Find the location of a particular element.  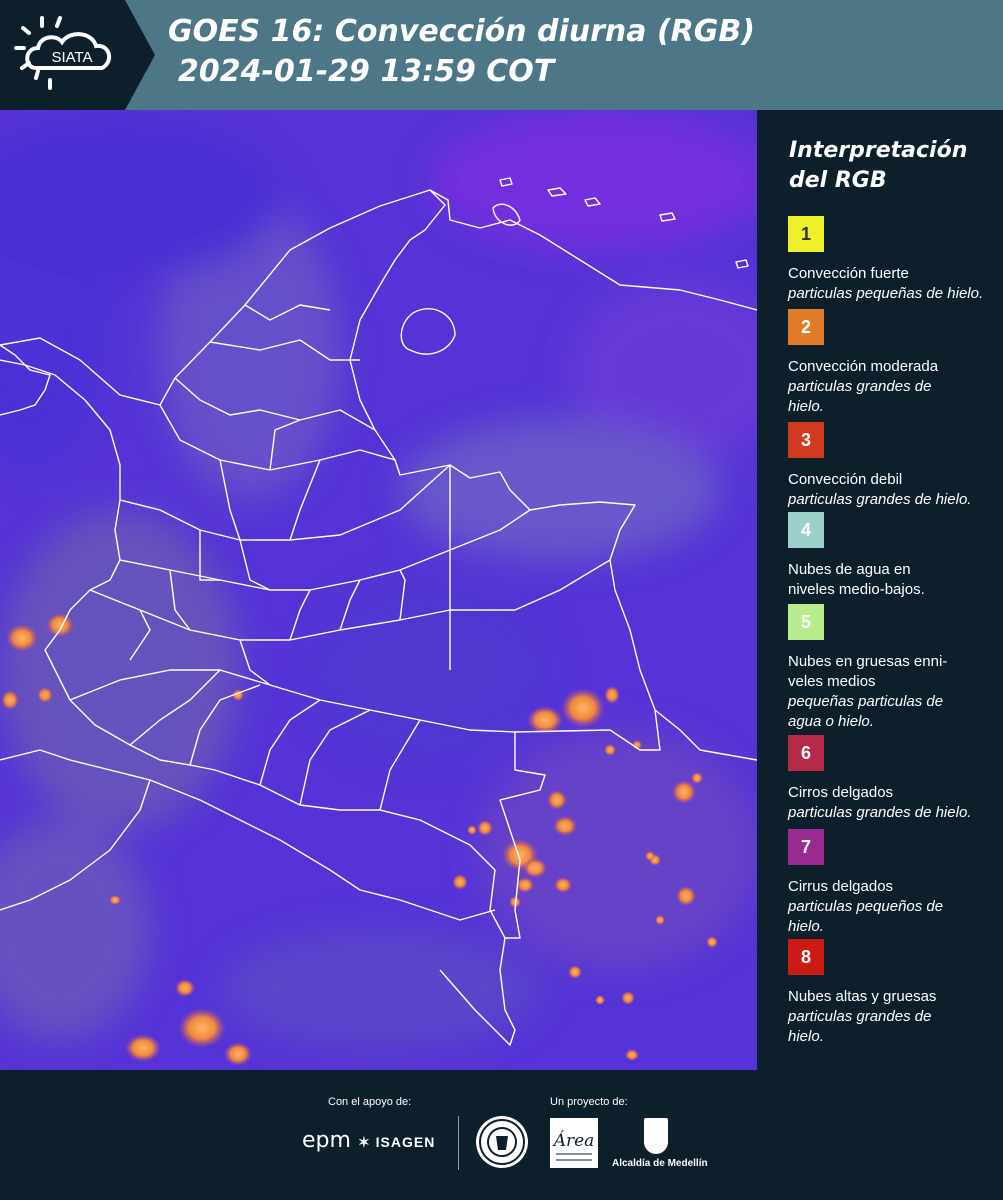

swatch-3: 3 is located at coordinates (806, 440).